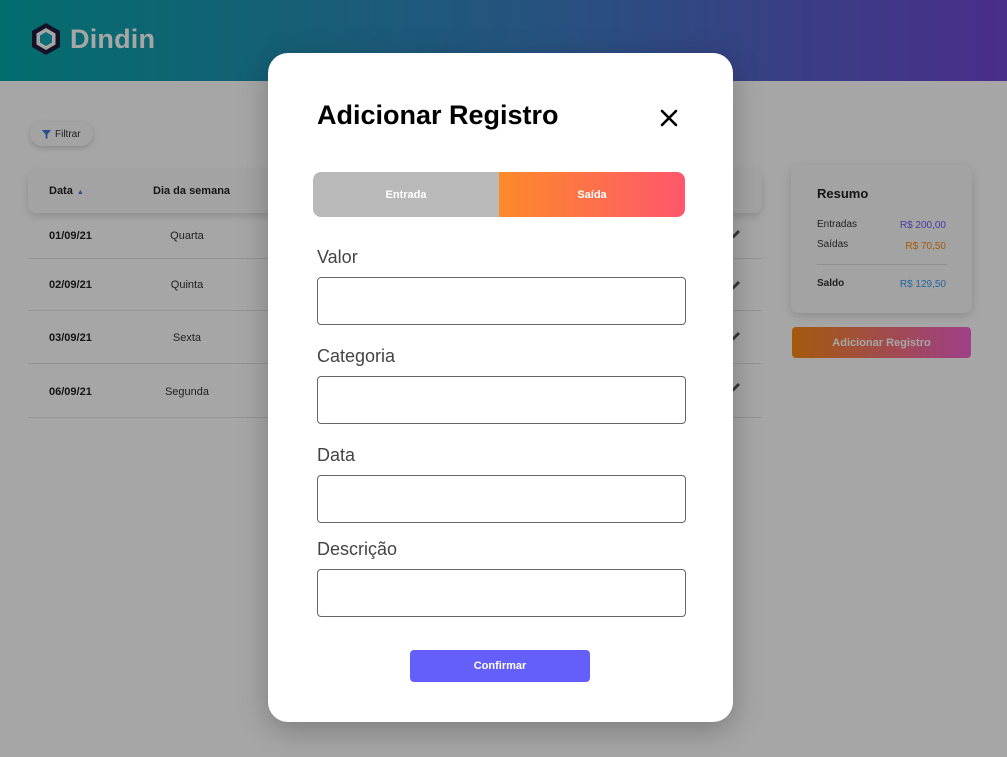 This screenshot has width=1007, height=757. What do you see at coordinates (356, 356) in the screenshot?
I see `categoria-label: Categoria` at bounding box center [356, 356].